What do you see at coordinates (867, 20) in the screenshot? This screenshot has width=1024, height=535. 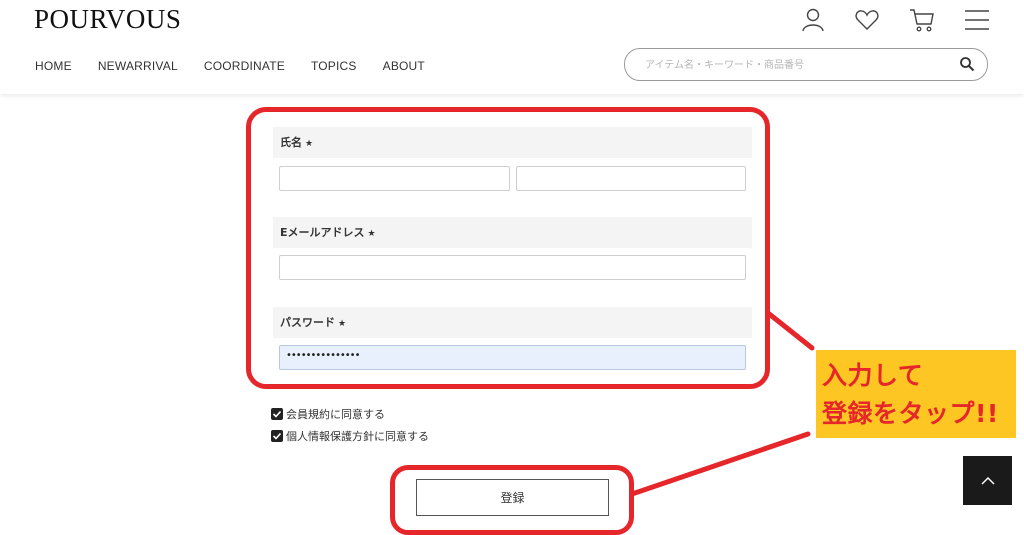 I see `heart-icon` at bounding box center [867, 20].